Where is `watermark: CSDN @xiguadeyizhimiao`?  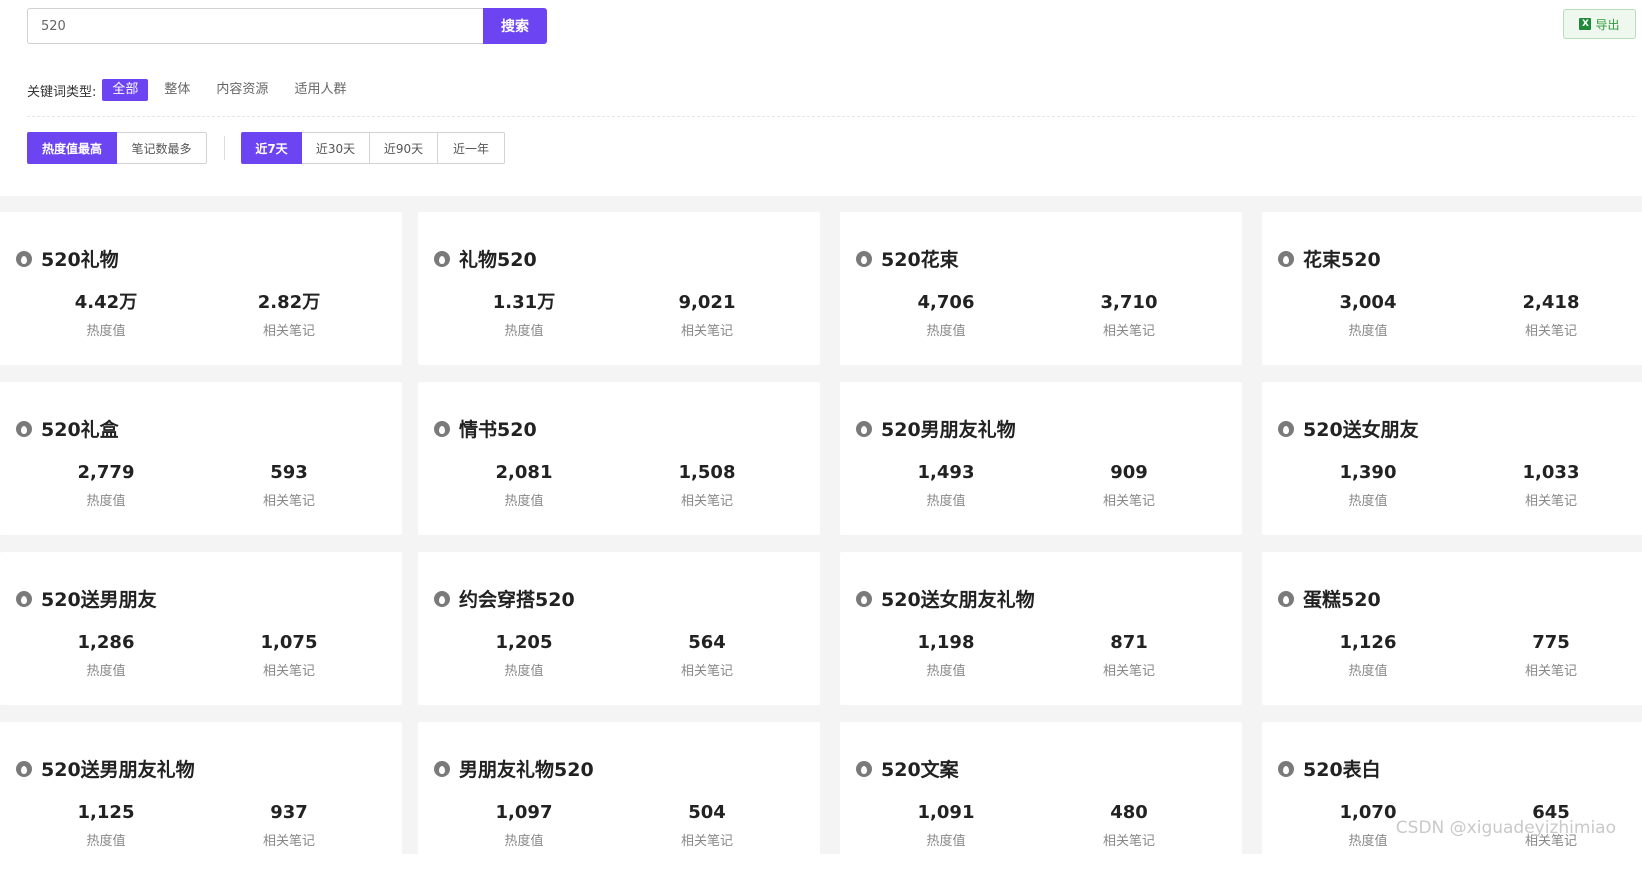 watermark: CSDN @xiguadeyizhimiao is located at coordinates (1505, 828).